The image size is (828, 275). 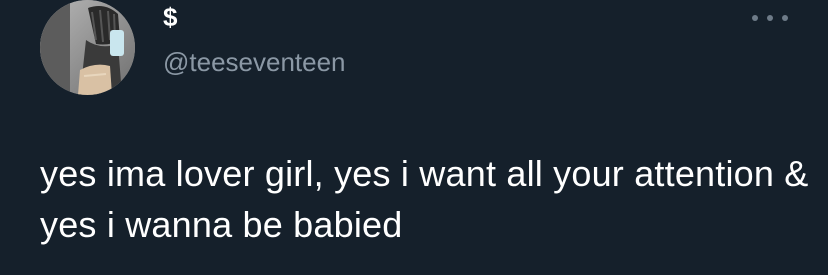 I want to click on more-horizontal-icon, so click(x=770, y=18).